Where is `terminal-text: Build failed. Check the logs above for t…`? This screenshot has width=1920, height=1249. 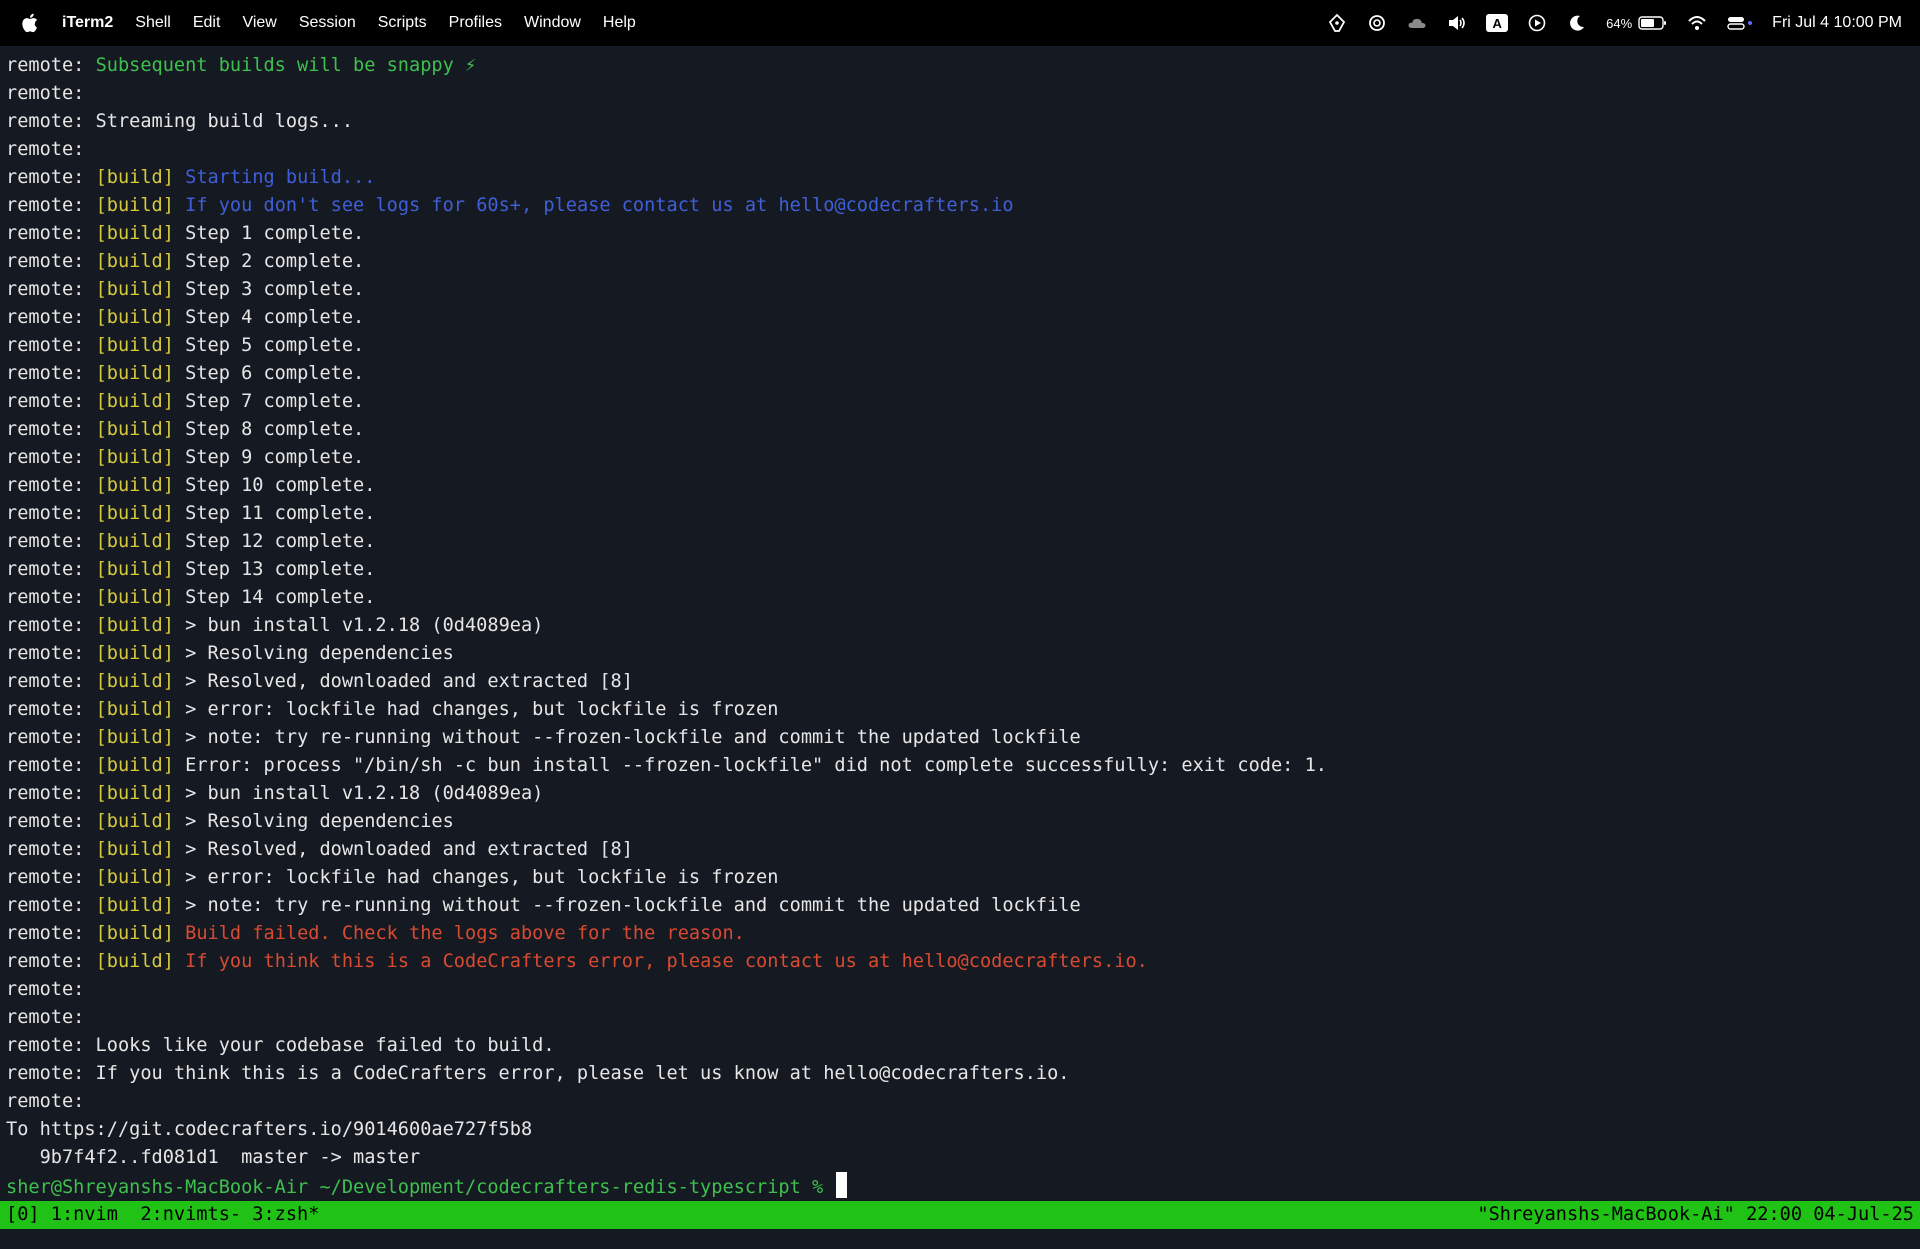 terminal-text: Build failed. Check the logs above for t… is located at coordinates (465, 933).